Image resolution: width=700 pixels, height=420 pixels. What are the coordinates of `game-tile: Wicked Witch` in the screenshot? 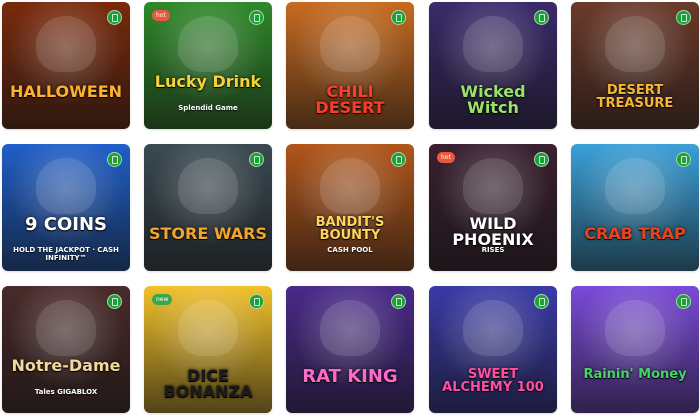 It's located at (493, 65).